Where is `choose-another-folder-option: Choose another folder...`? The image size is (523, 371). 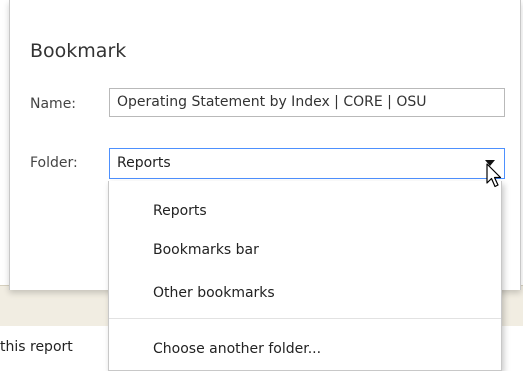
choose-another-folder-option: Choose another folder... is located at coordinates (237, 349).